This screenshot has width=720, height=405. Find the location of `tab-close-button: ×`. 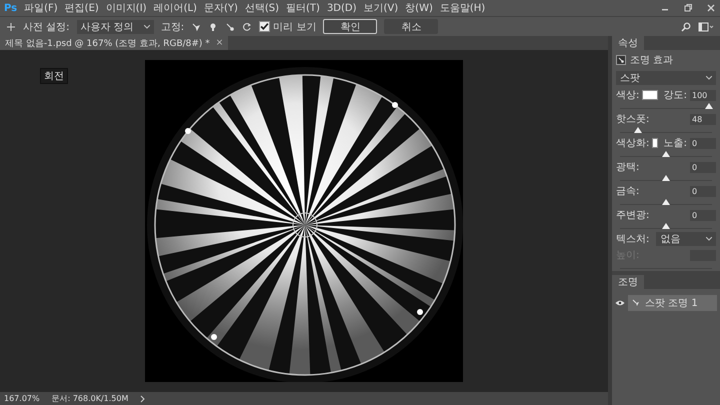

tab-close-button: × is located at coordinates (220, 43).